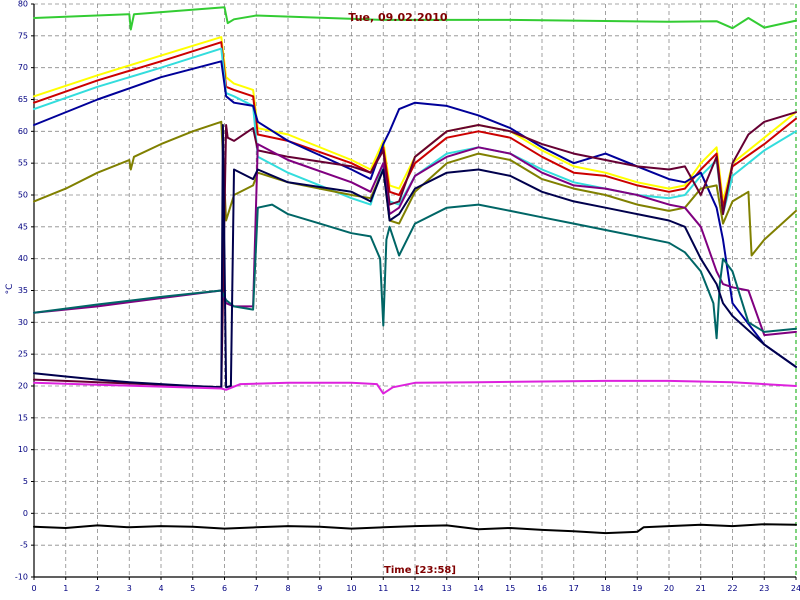 This screenshot has height=600, width=800. I want to click on x-tick-label: 0, so click(33, 588).